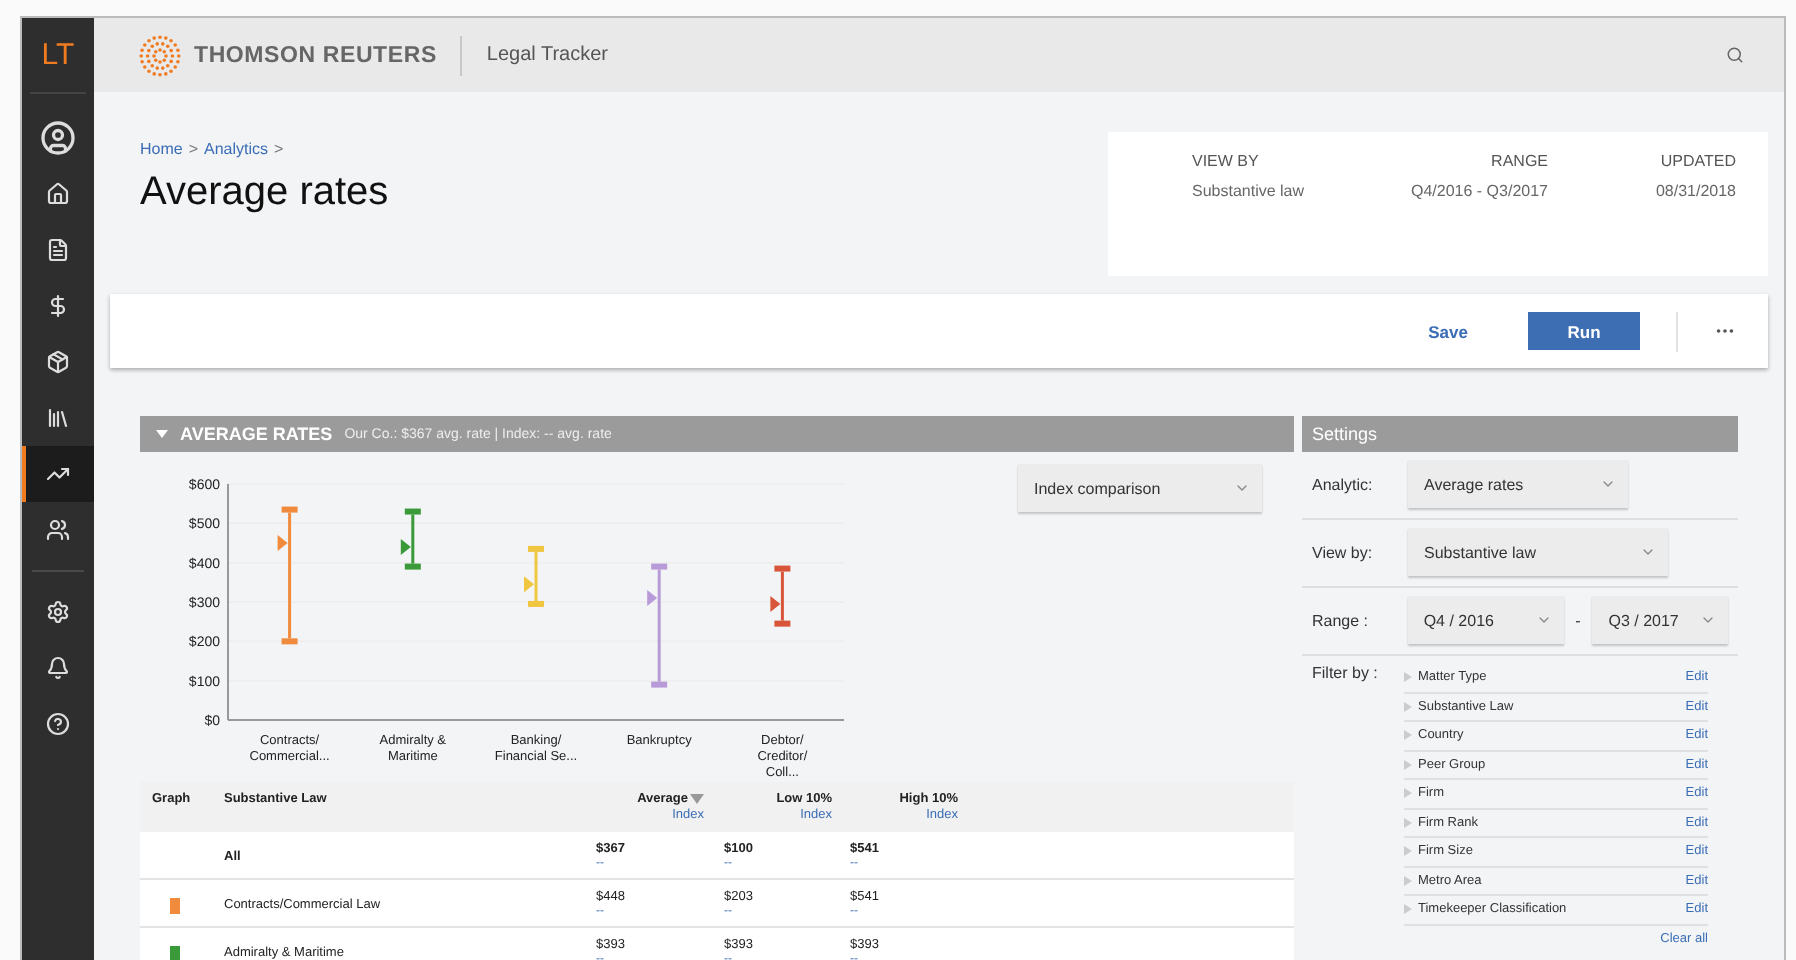  Describe the element at coordinates (1343, 484) in the screenshot. I see `field-label: Analytic:` at that location.